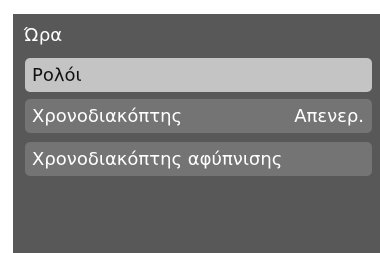 This screenshot has width=380, height=253. I want to click on screen-title: Ώρα, so click(43, 35).